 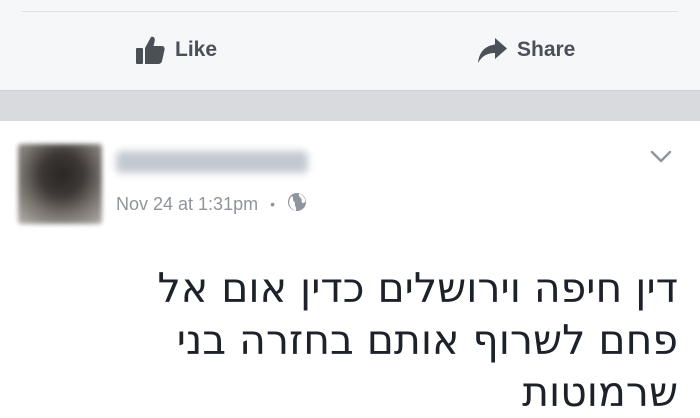 I want to click on feed-separator, so click(x=350, y=106).